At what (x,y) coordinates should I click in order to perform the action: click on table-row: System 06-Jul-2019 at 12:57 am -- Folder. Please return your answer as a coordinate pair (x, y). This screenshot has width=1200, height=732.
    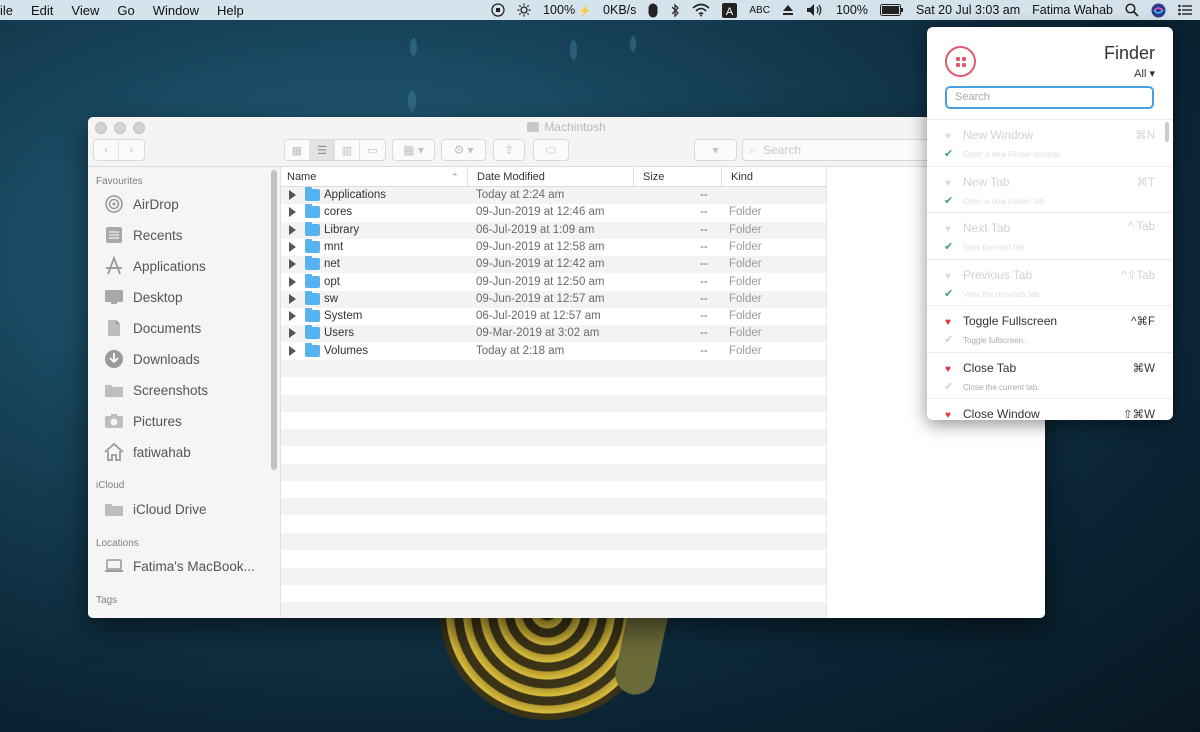
    Looking at the image, I should click on (553, 316).